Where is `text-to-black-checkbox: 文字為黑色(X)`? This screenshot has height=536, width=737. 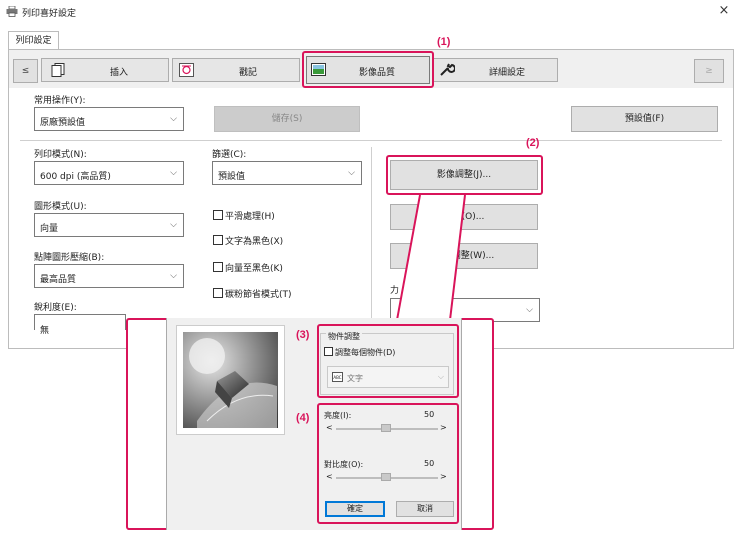 text-to-black-checkbox: 文字為黑色(X) is located at coordinates (248, 240).